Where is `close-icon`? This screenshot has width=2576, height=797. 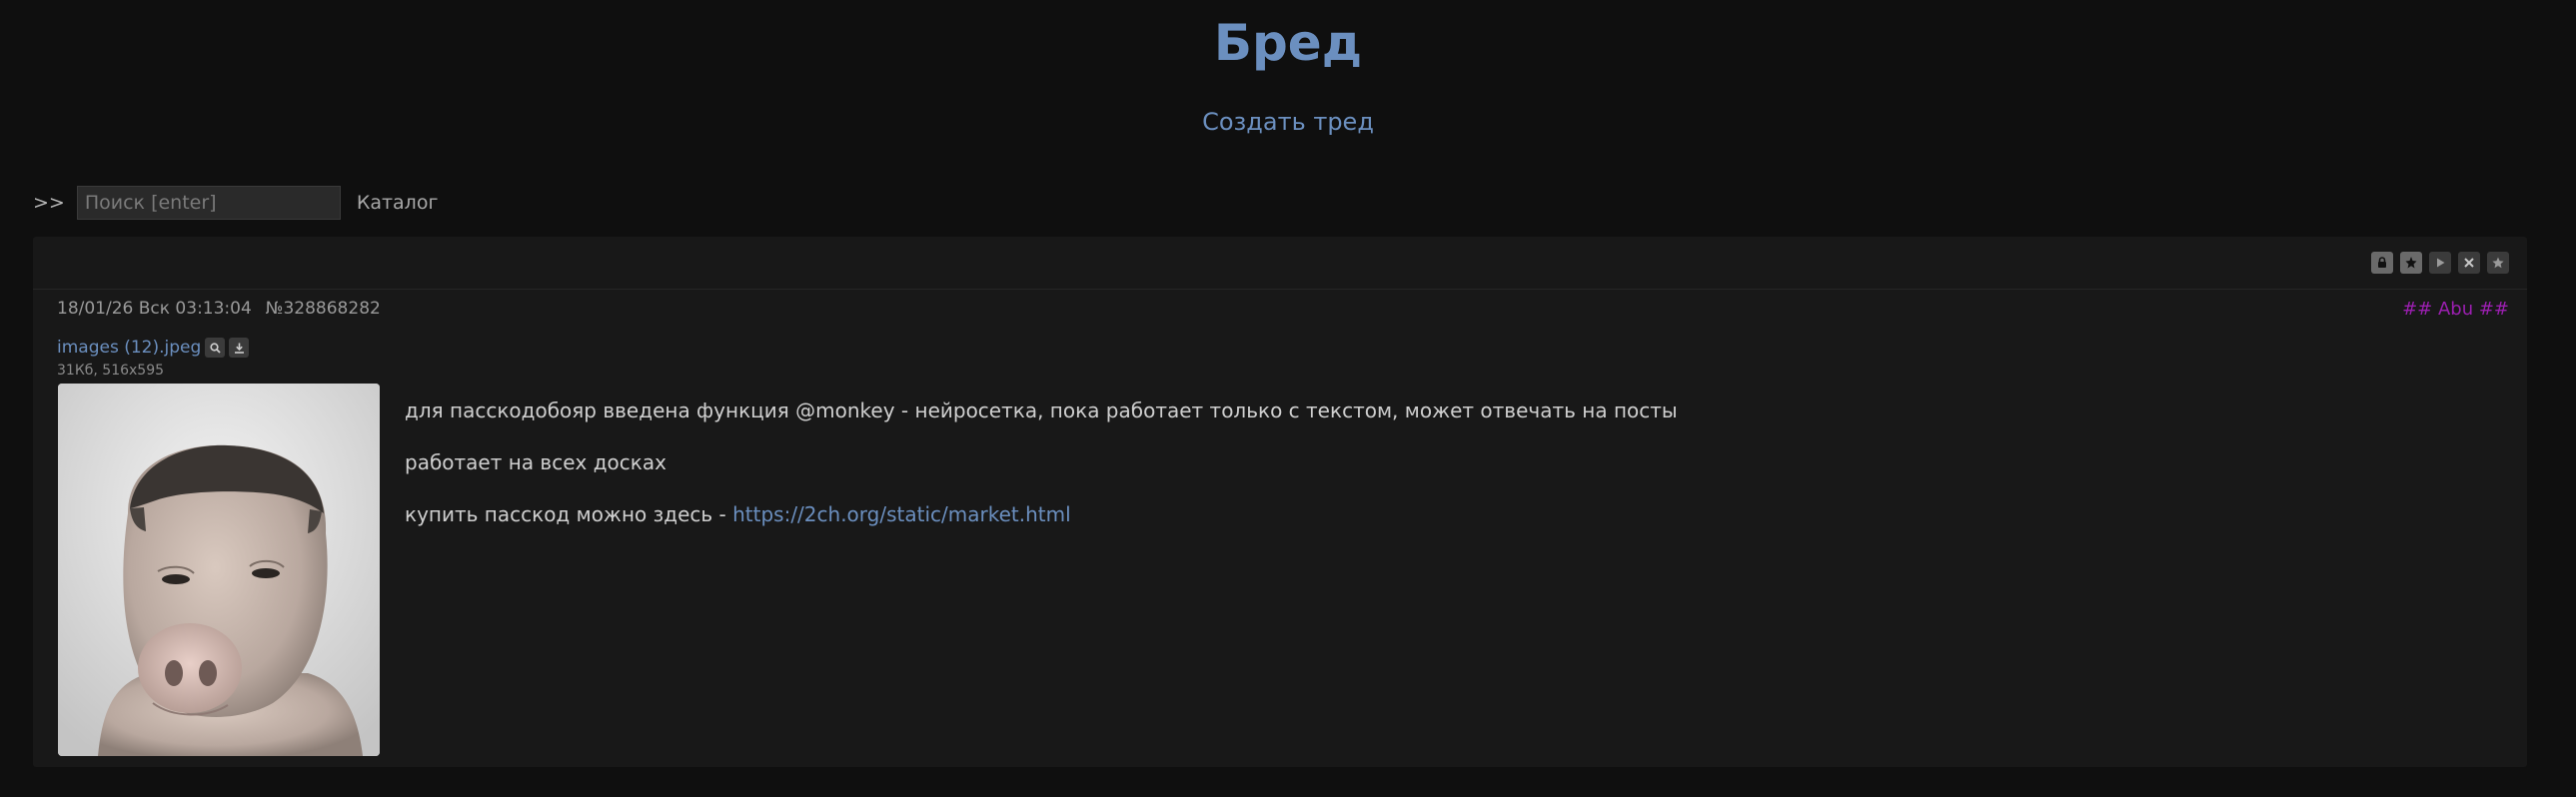 close-icon is located at coordinates (2469, 263).